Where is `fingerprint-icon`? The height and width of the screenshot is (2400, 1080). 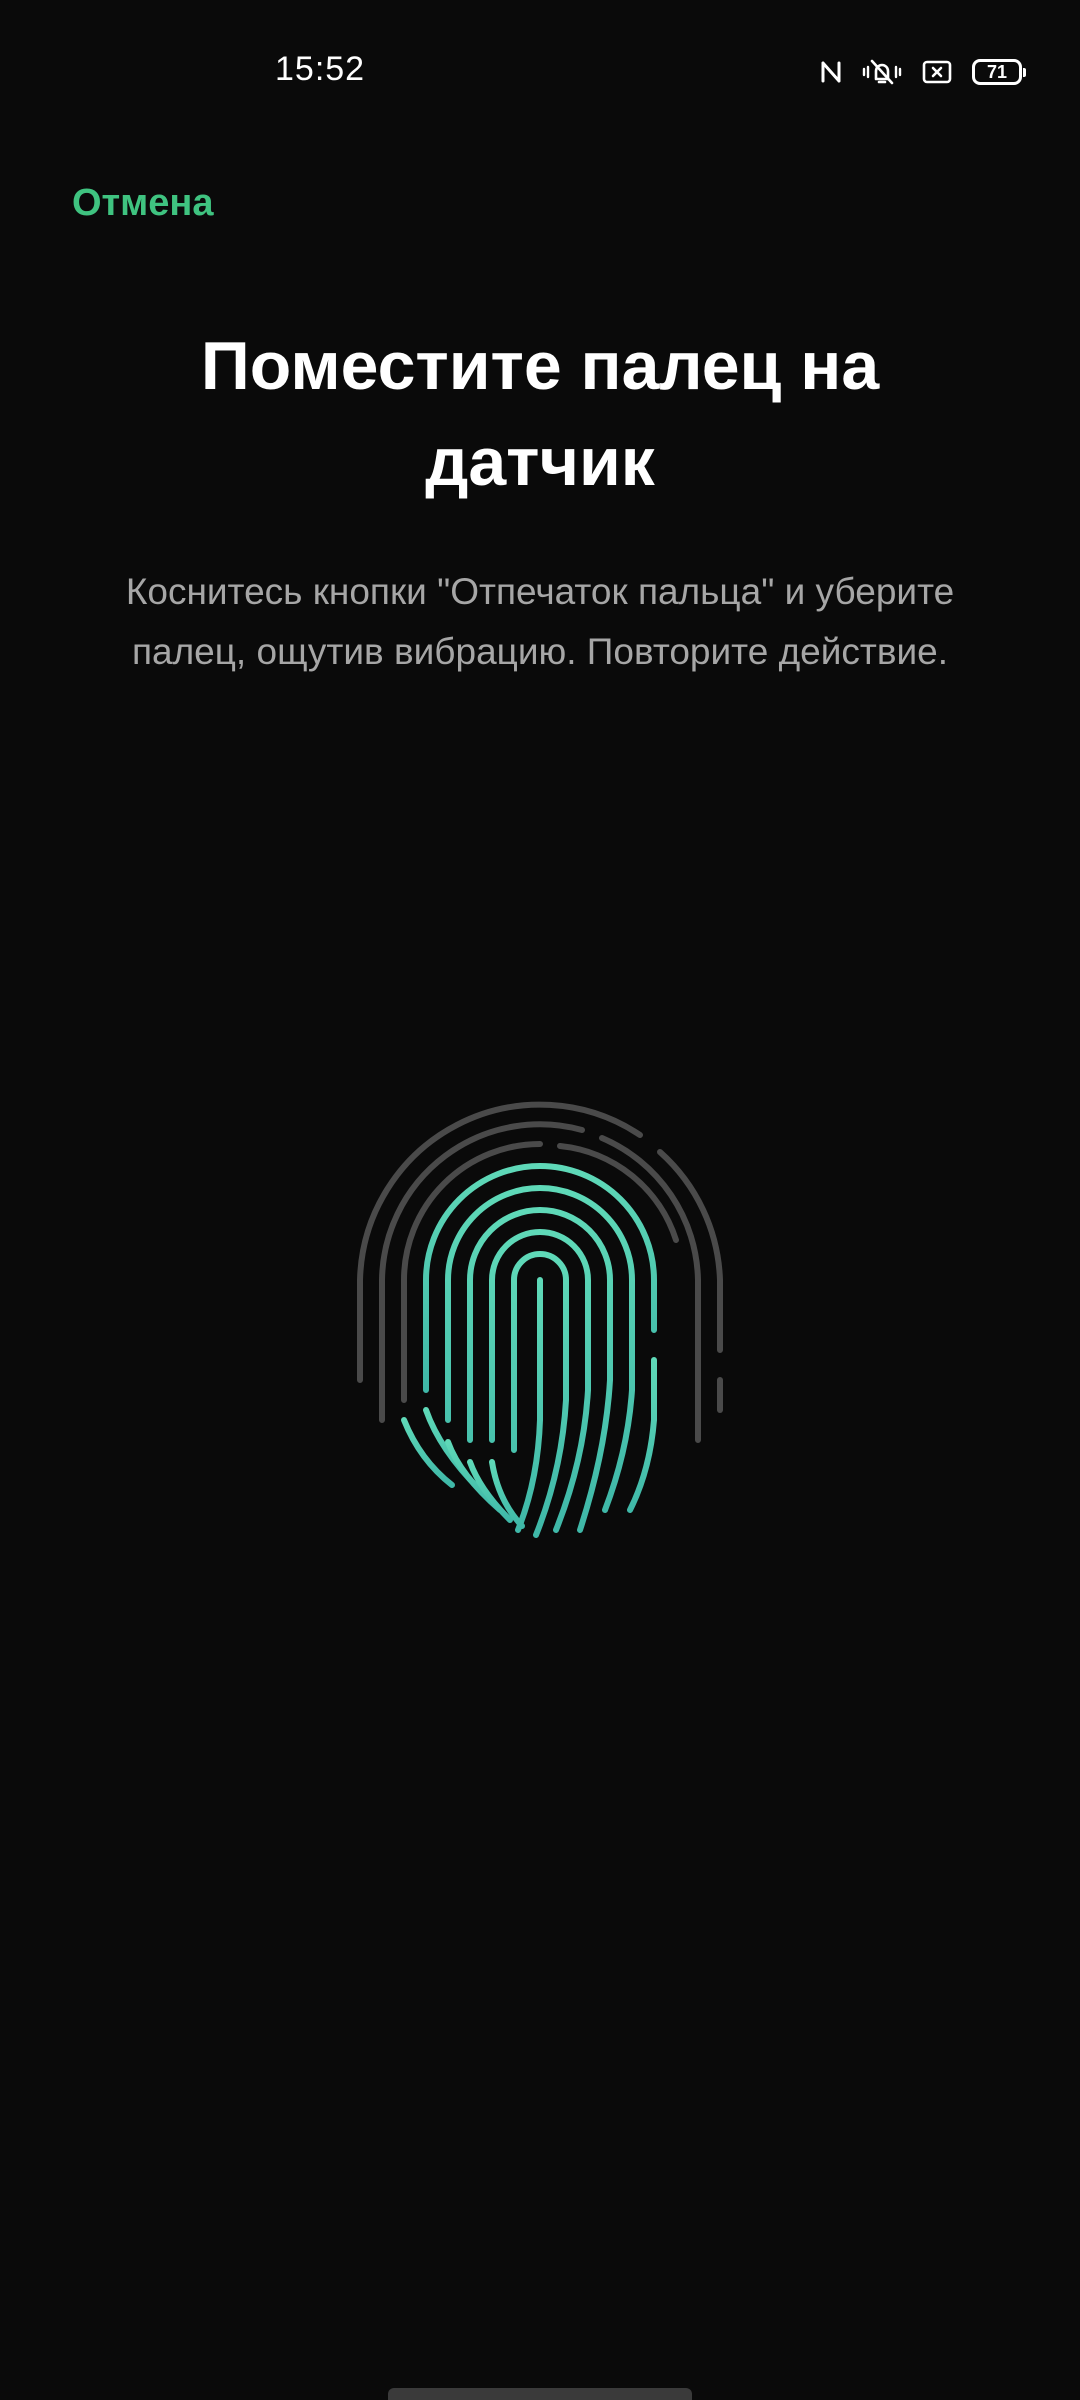
fingerprint-icon is located at coordinates (540, 1320).